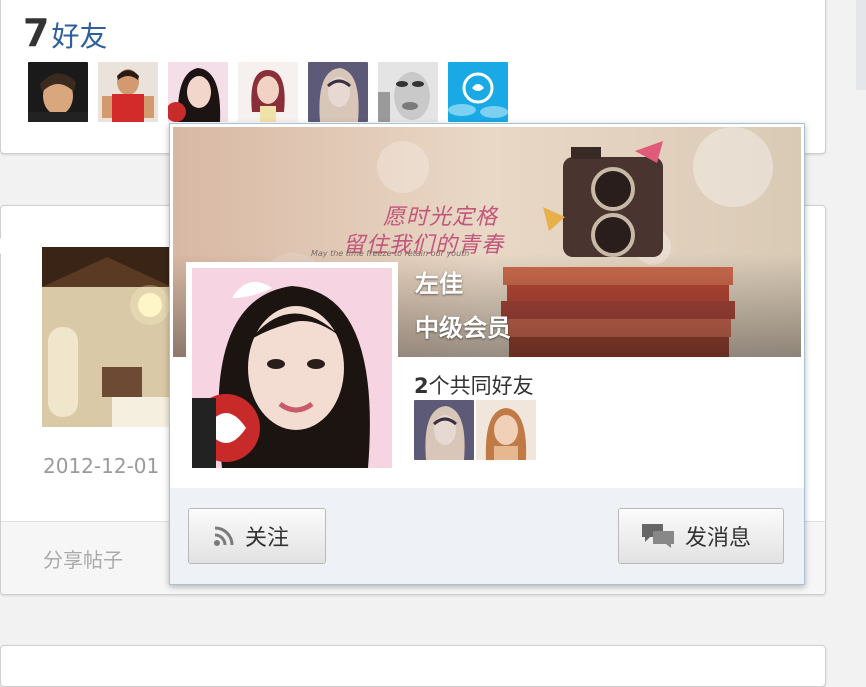 The height and width of the screenshot is (687, 866). Describe the element at coordinates (267, 538) in the screenshot. I see `follow-label: 关注` at that location.